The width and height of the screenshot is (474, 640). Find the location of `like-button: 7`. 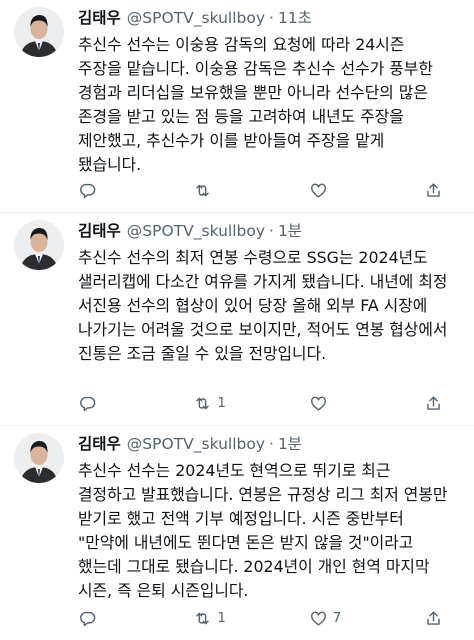

like-button: 7 is located at coordinates (339, 618).